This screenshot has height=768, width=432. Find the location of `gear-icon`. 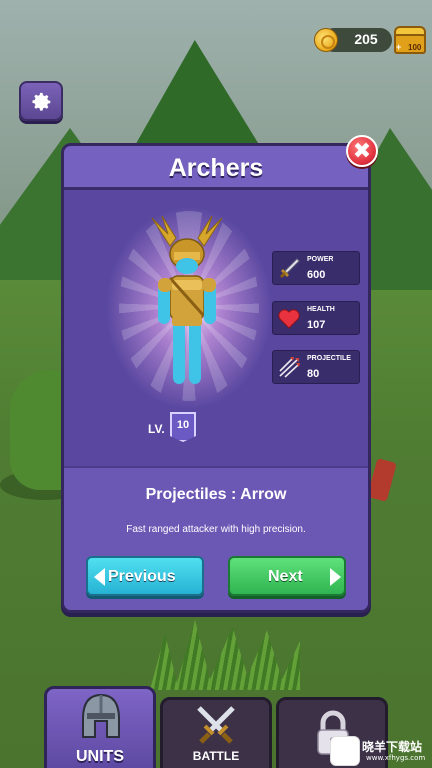

gear-icon is located at coordinates (41, 101).